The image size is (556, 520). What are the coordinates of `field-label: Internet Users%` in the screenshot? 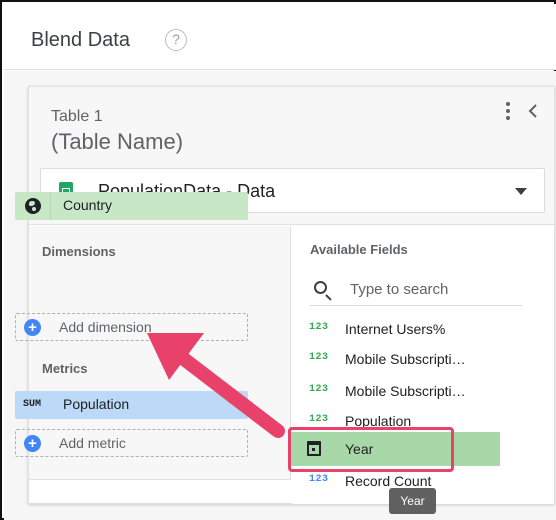 It's located at (395, 329).